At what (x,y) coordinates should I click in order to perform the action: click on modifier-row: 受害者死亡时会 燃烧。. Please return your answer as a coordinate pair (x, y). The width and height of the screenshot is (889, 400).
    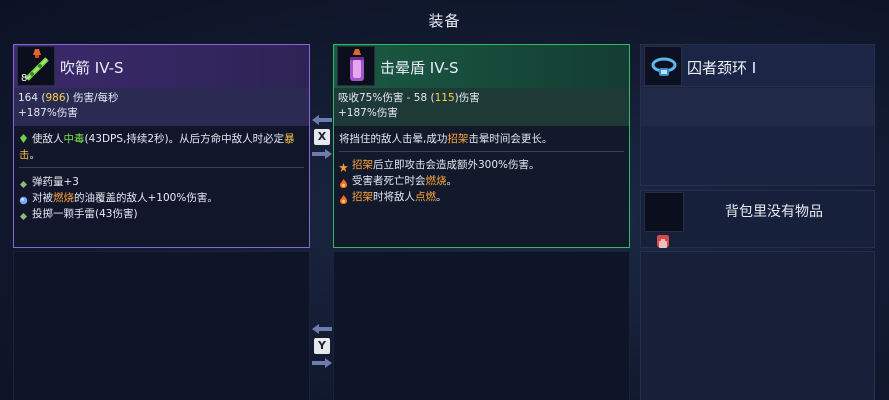
    Looking at the image, I should click on (481, 181).